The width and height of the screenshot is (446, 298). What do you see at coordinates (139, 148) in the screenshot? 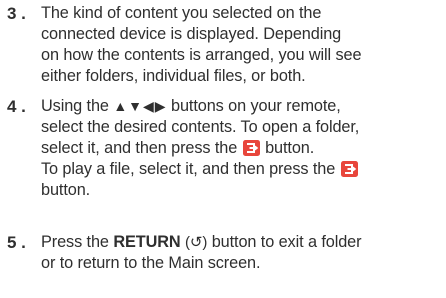
I see `text-fragment: select it, and then press the` at bounding box center [139, 148].